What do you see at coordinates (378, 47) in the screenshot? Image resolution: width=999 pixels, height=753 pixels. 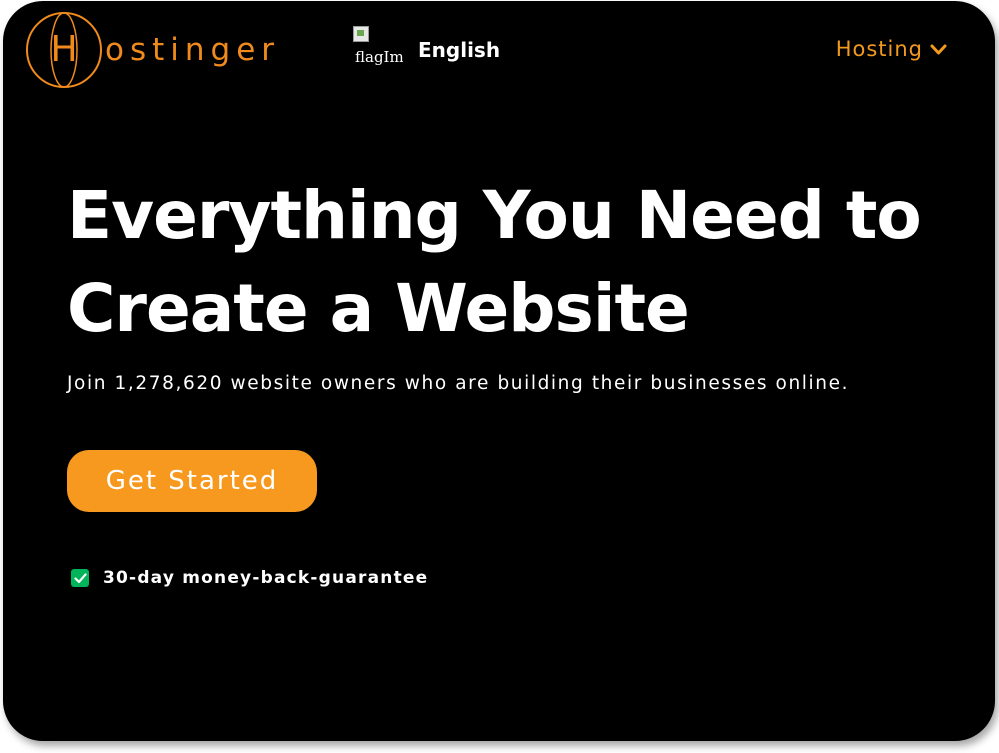 I see `flag-image: flagImg` at bounding box center [378, 47].